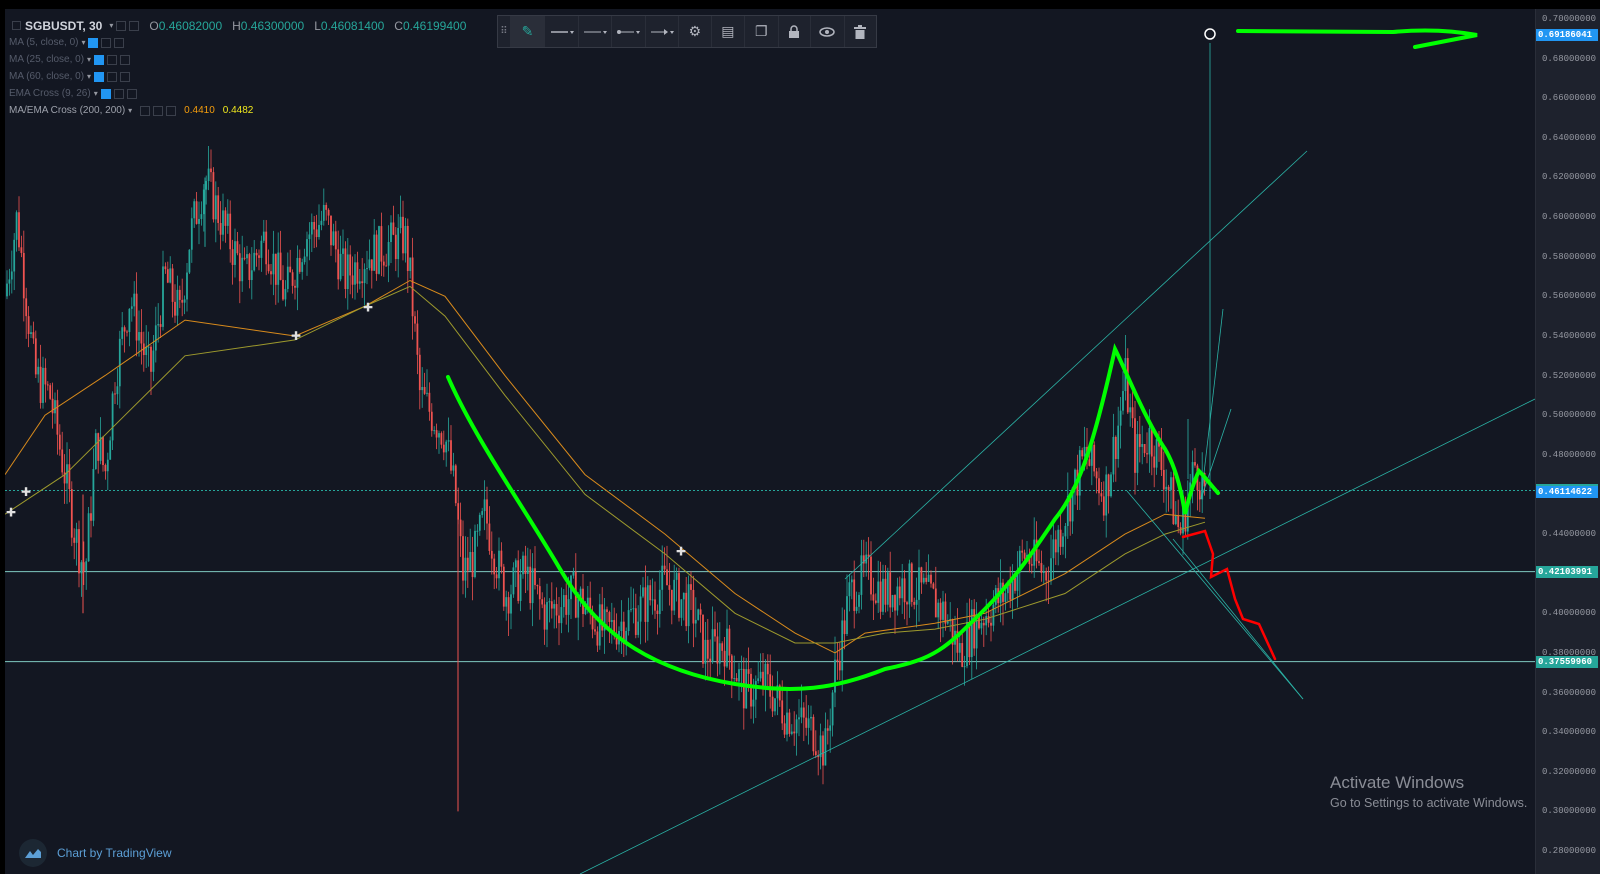 This screenshot has height=874, width=1600. What do you see at coordinates (860, 31) in the screenshot?
I see `trash-icon` at bounding box center [860, 31].